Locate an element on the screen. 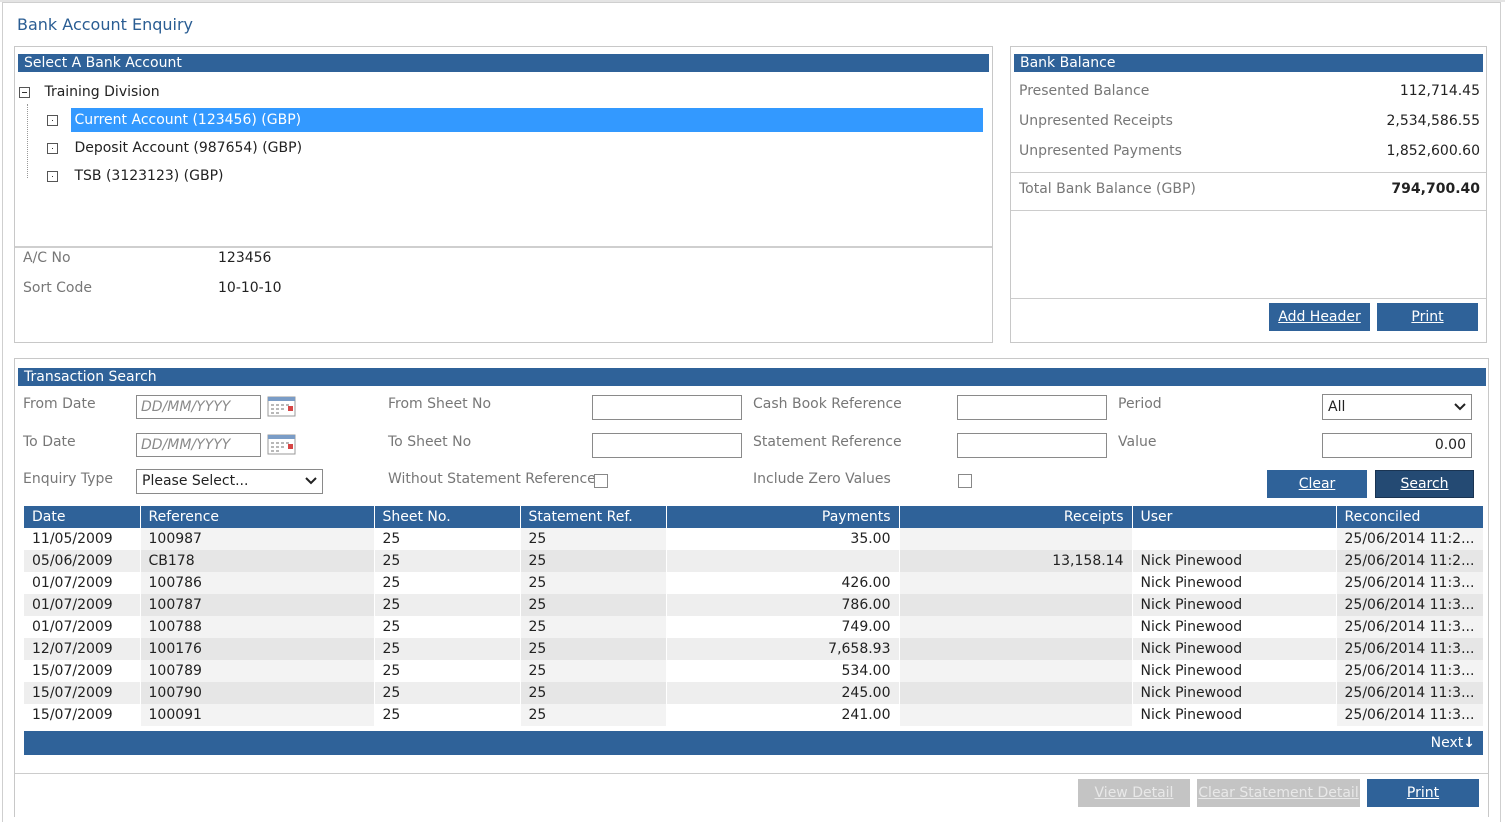 The width and height of the screenshot is (1505, 822). collapse-icon is located at coordinates (24, 92).